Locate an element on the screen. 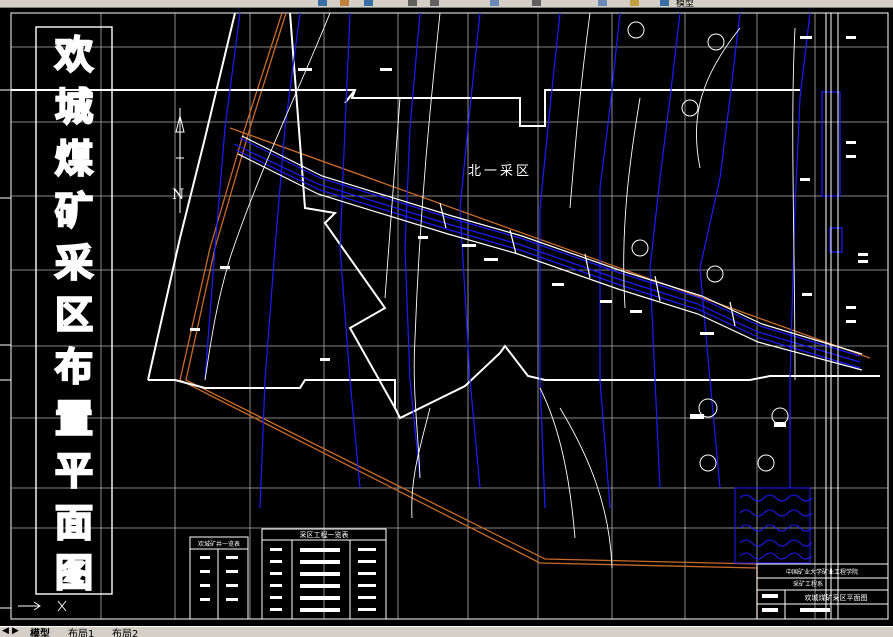 This screenshot has height=637, width=893. title-char: 置 is located at coordinates (74, 419).